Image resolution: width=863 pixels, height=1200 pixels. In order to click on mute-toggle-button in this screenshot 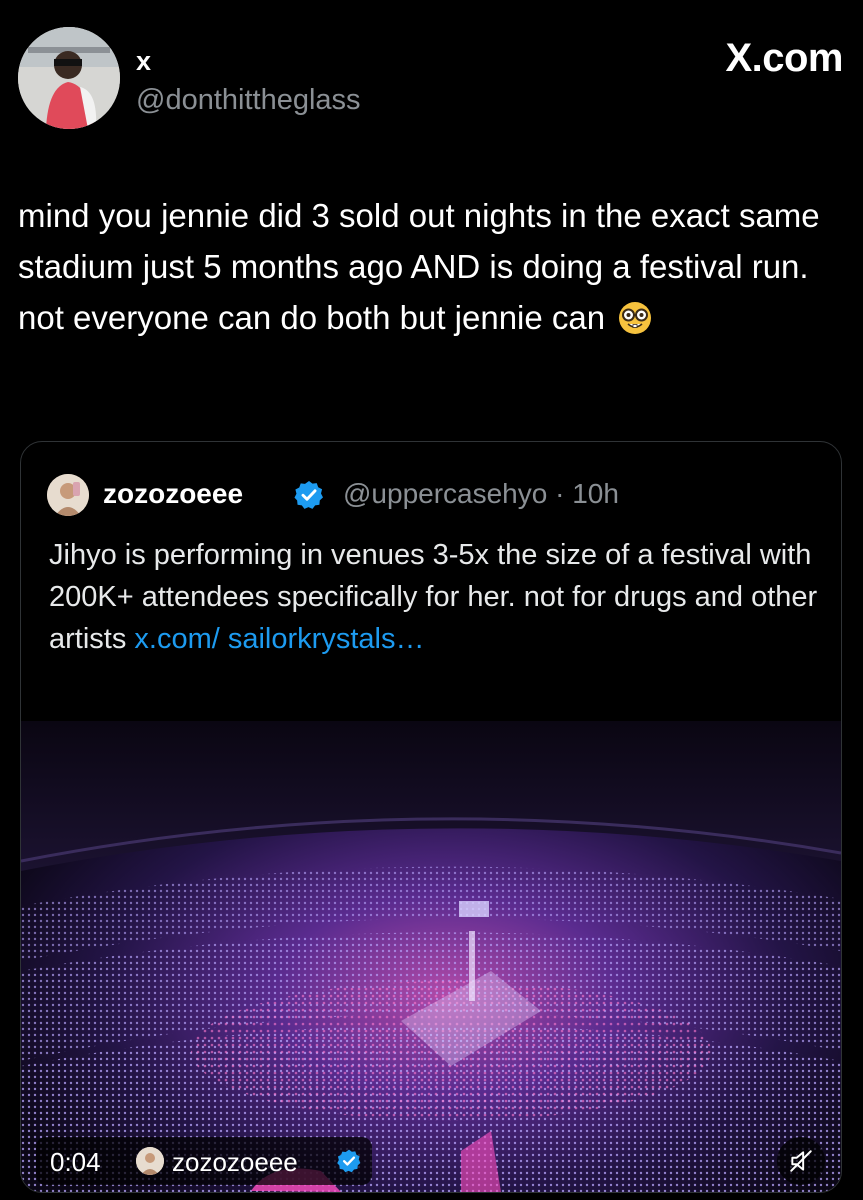, I will do `click(801, 1161)`.